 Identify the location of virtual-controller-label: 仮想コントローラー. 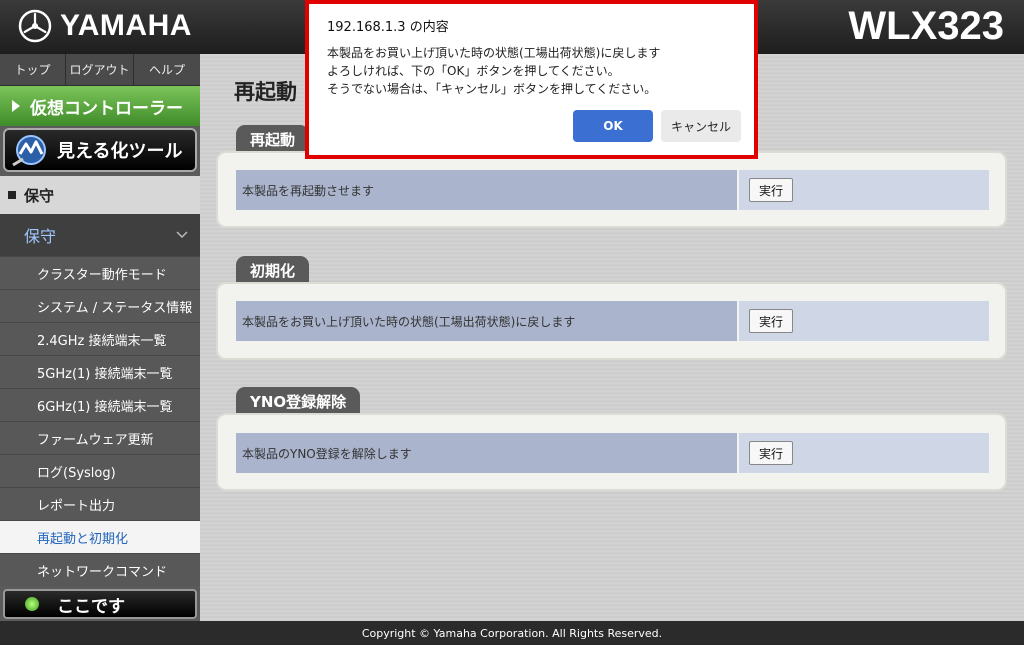
(106, 108).